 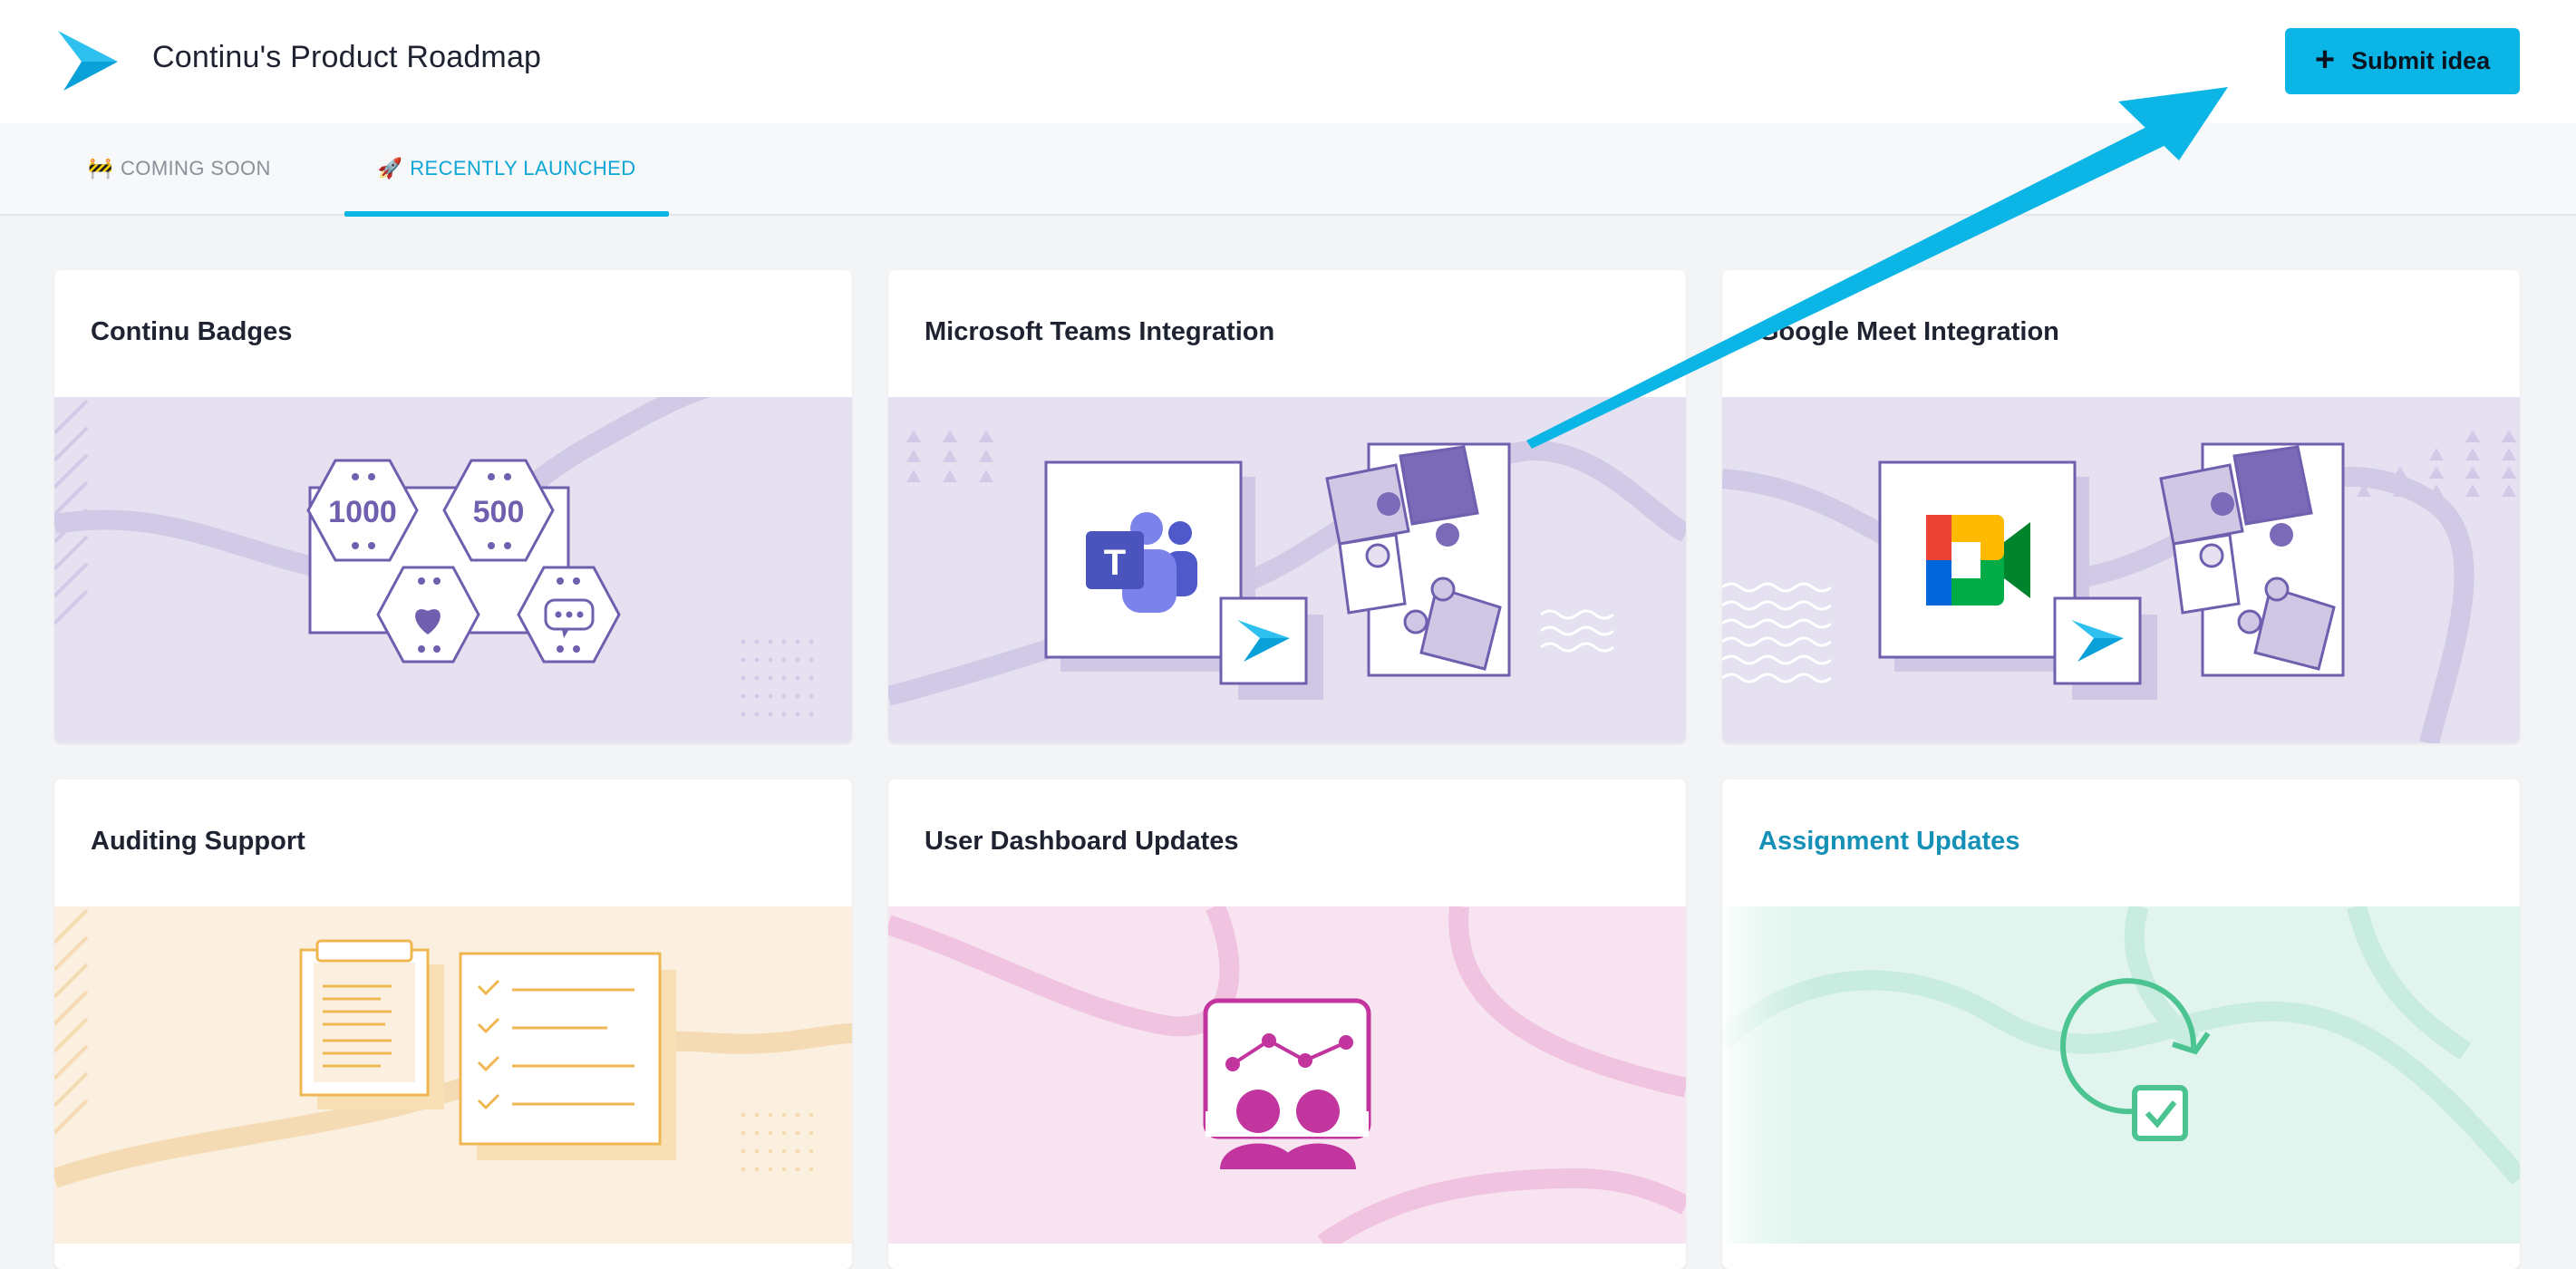 I want to click on card-image-assignment, so click(x=2121, y=1075).